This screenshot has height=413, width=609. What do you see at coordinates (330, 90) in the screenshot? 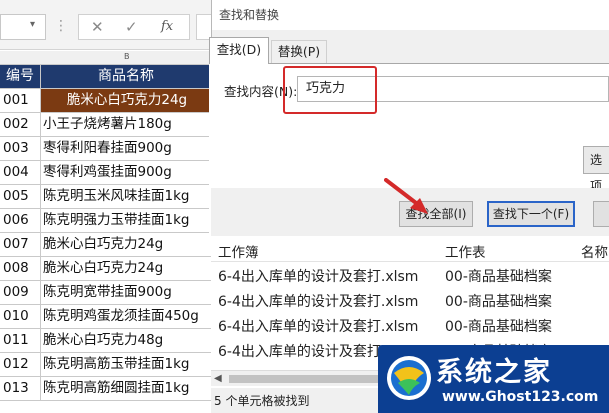
I see `highlight-annotation-box` at bounding box center [330, 90].